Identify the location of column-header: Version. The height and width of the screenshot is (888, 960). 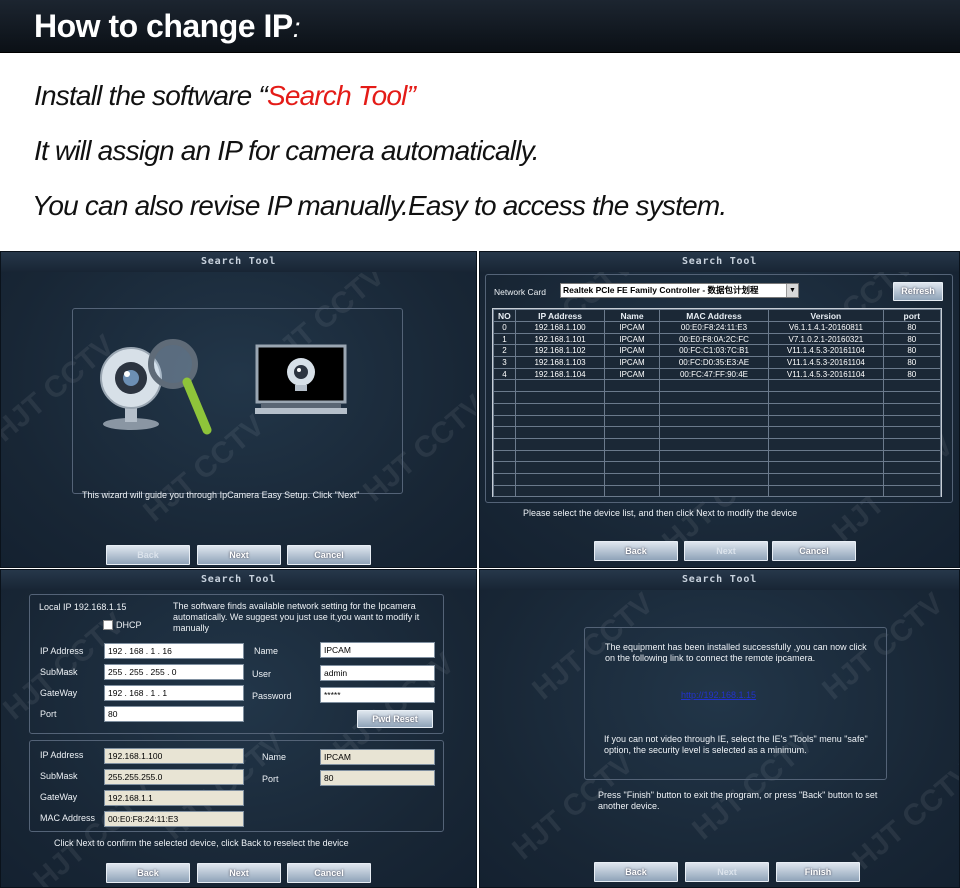
(826, 315).